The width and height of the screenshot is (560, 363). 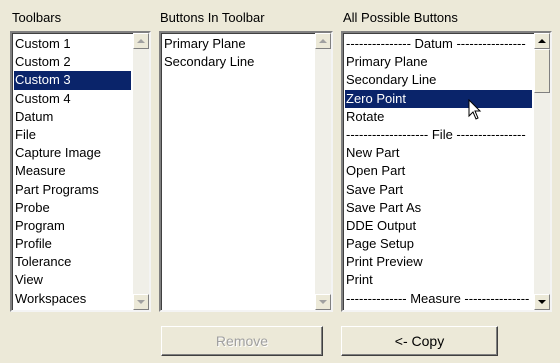 What do you see at coordinates (542, 171) in the screenshot?
I see `all-buttons-scrollbar` at bounding box center [542, 171].